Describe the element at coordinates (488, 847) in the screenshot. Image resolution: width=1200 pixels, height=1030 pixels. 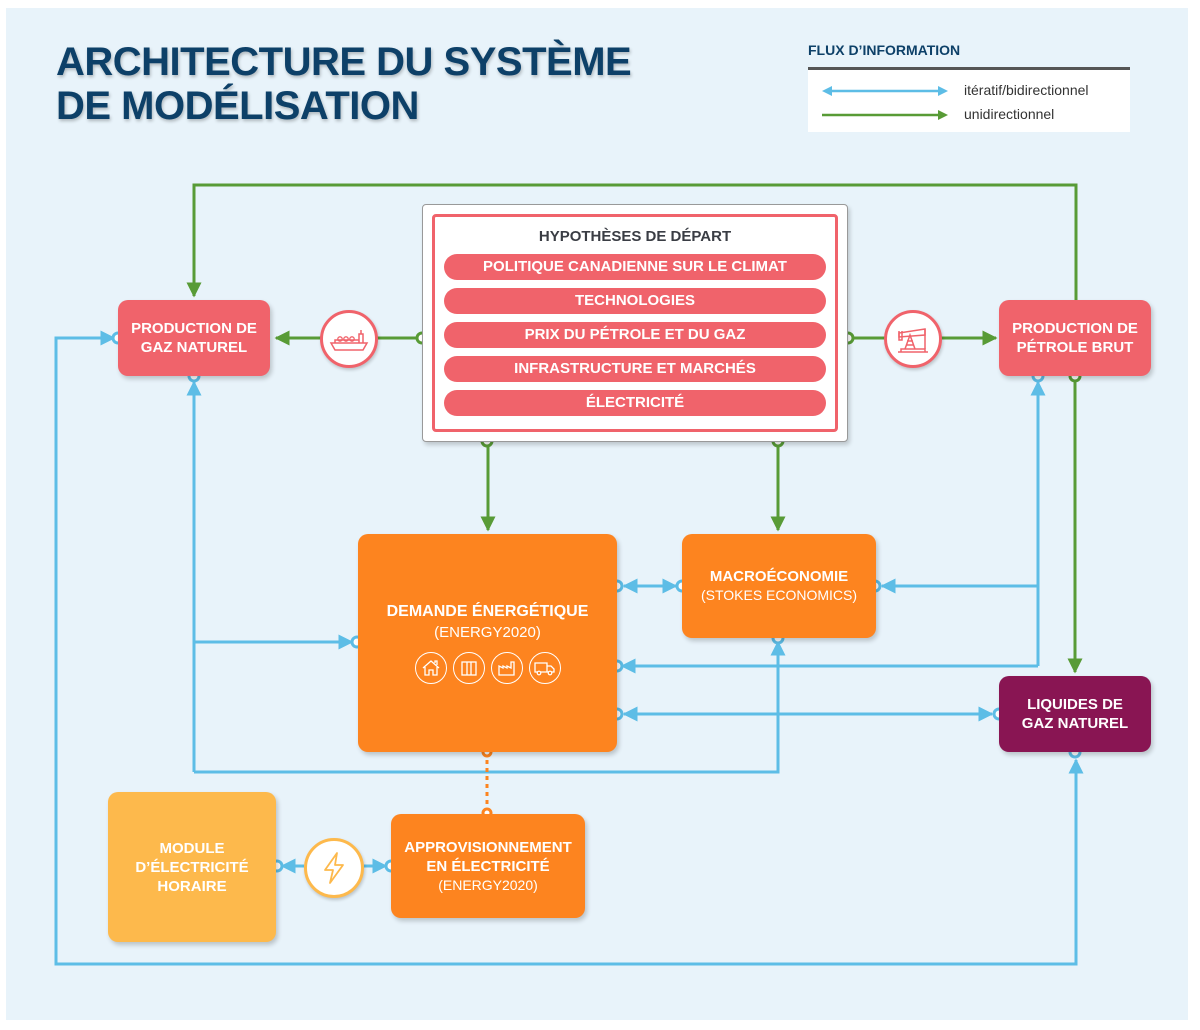
I see `node-electricity-supply-line1: APPROVISIONNEMENT` at that location.